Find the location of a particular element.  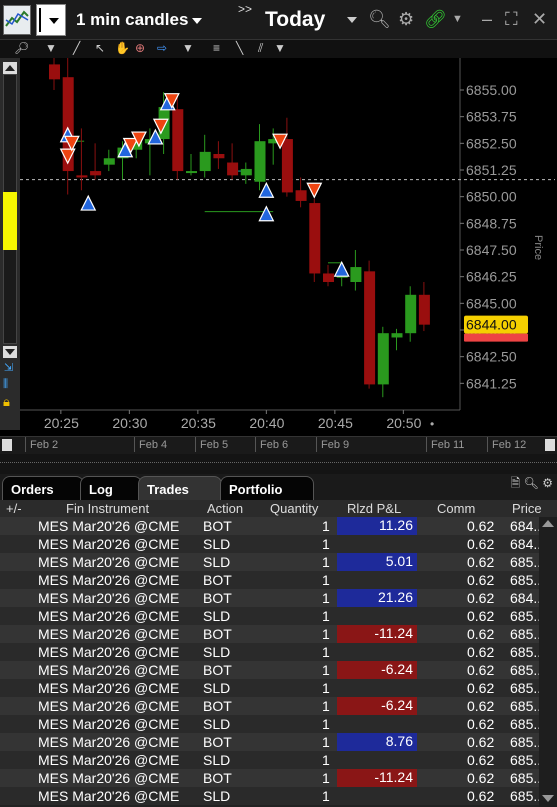

chat-search-icon: 🔍︎ is located at coordinates (379, 19).